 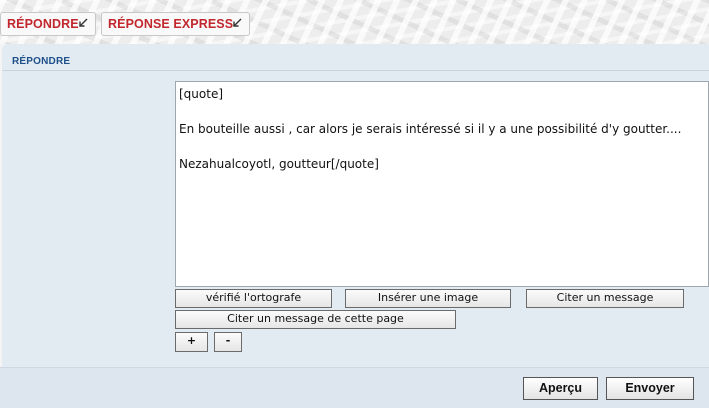 What do you see at coordinates (354, 387) in the screenshot?
I see `action-bar: Aperçu Envoyer` at bounding box center [354, 387].